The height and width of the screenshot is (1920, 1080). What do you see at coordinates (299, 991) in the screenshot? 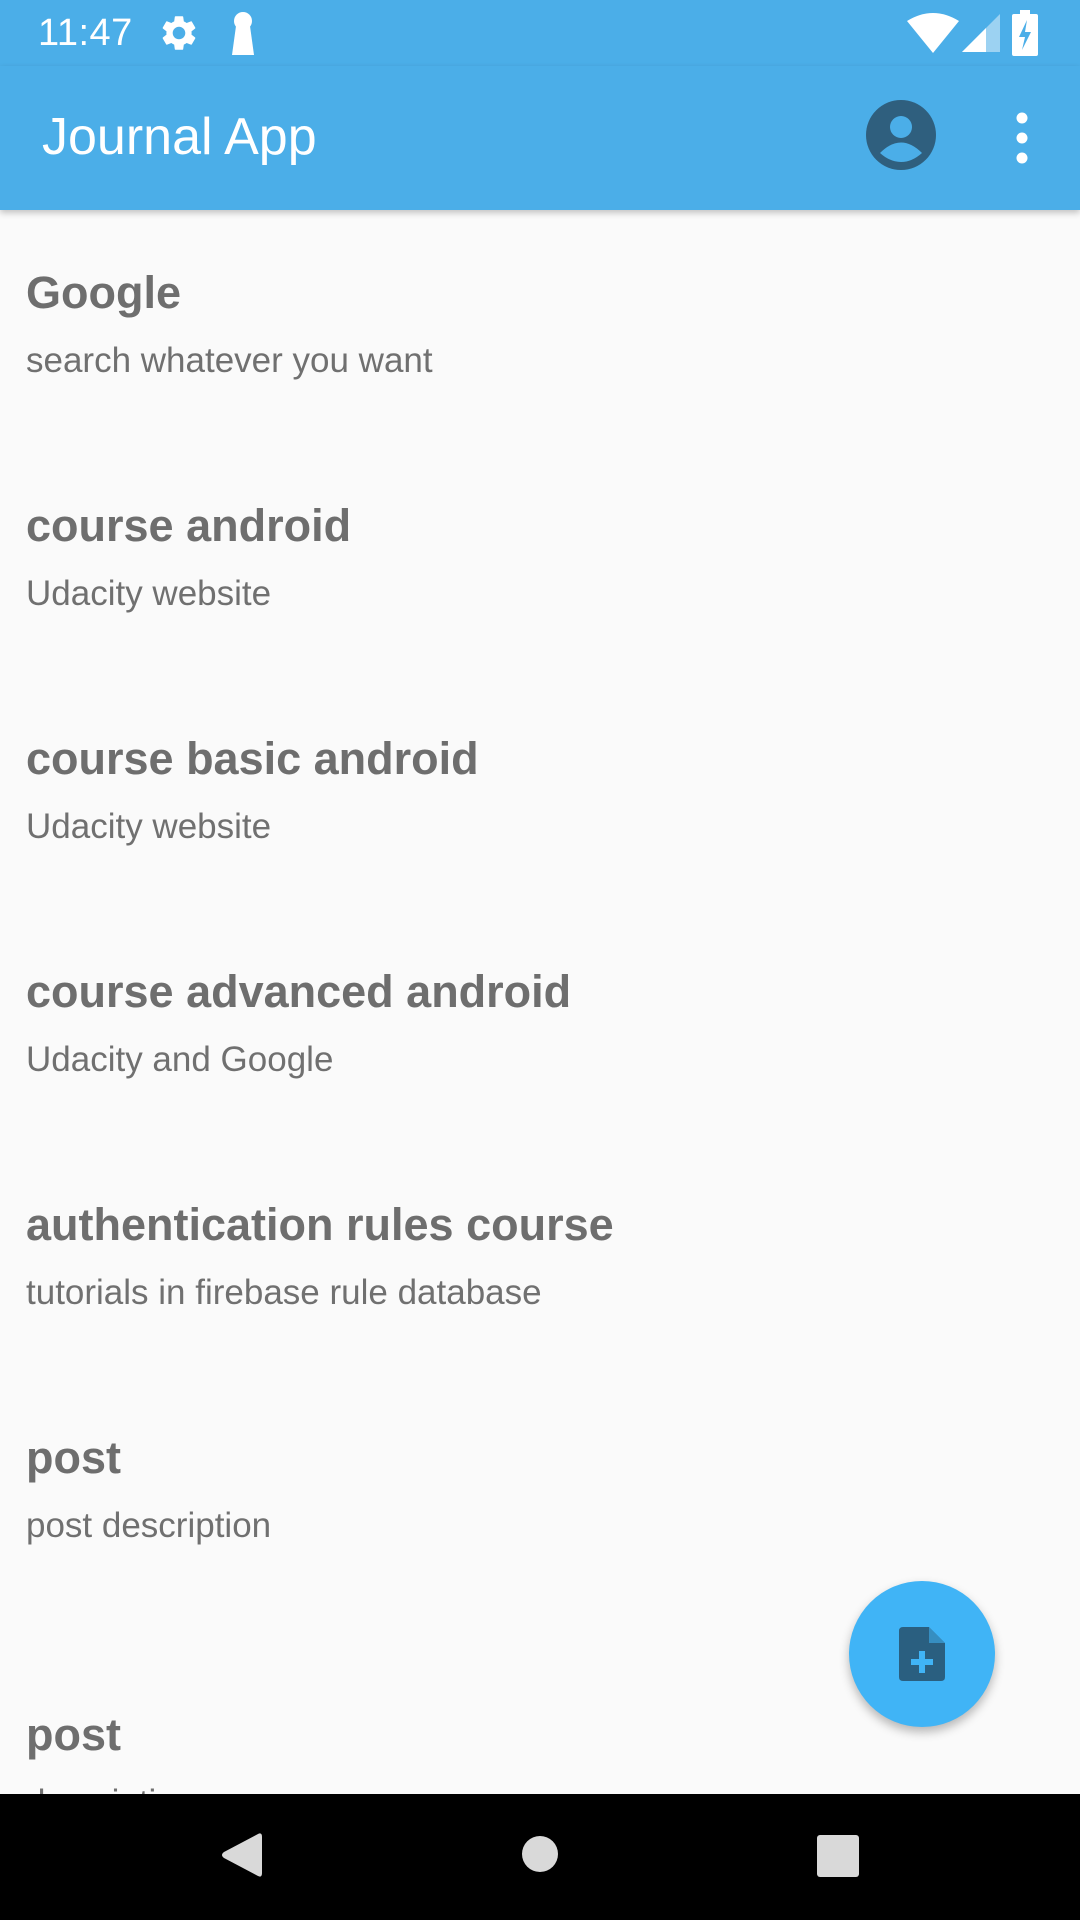
I see `entry-title: course advanced android` at bounding box center [299, 991].